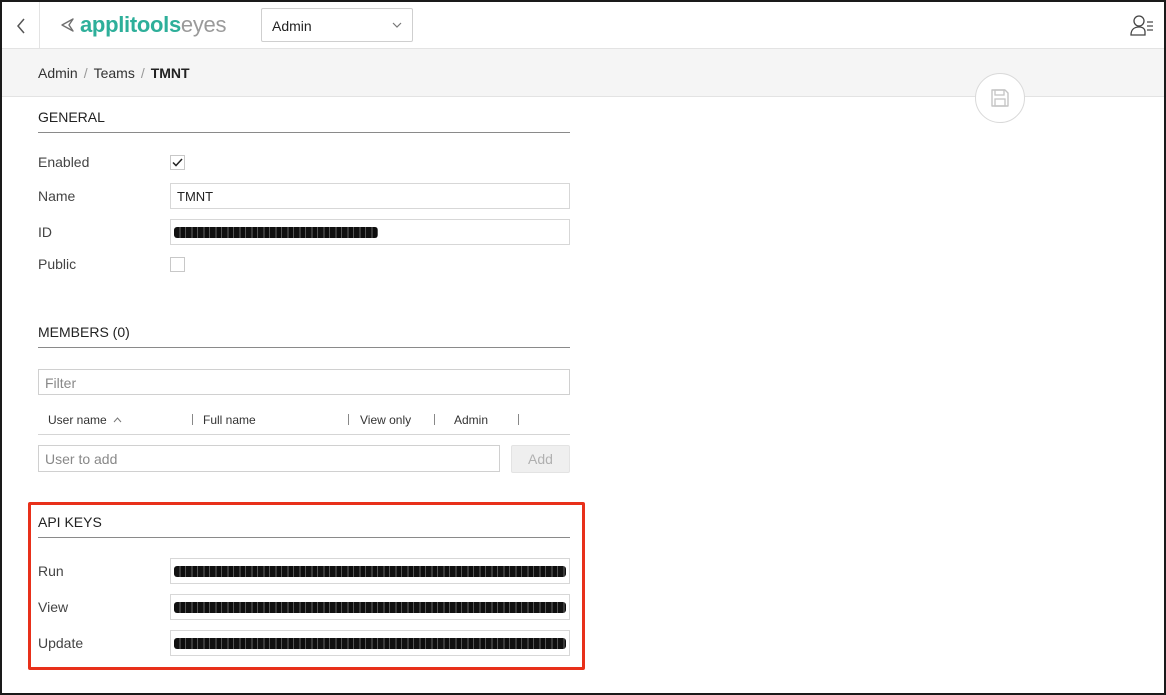 The width and height of the screenshot is (1166, 695). I want to click on save-icon, so click(1000, 98).